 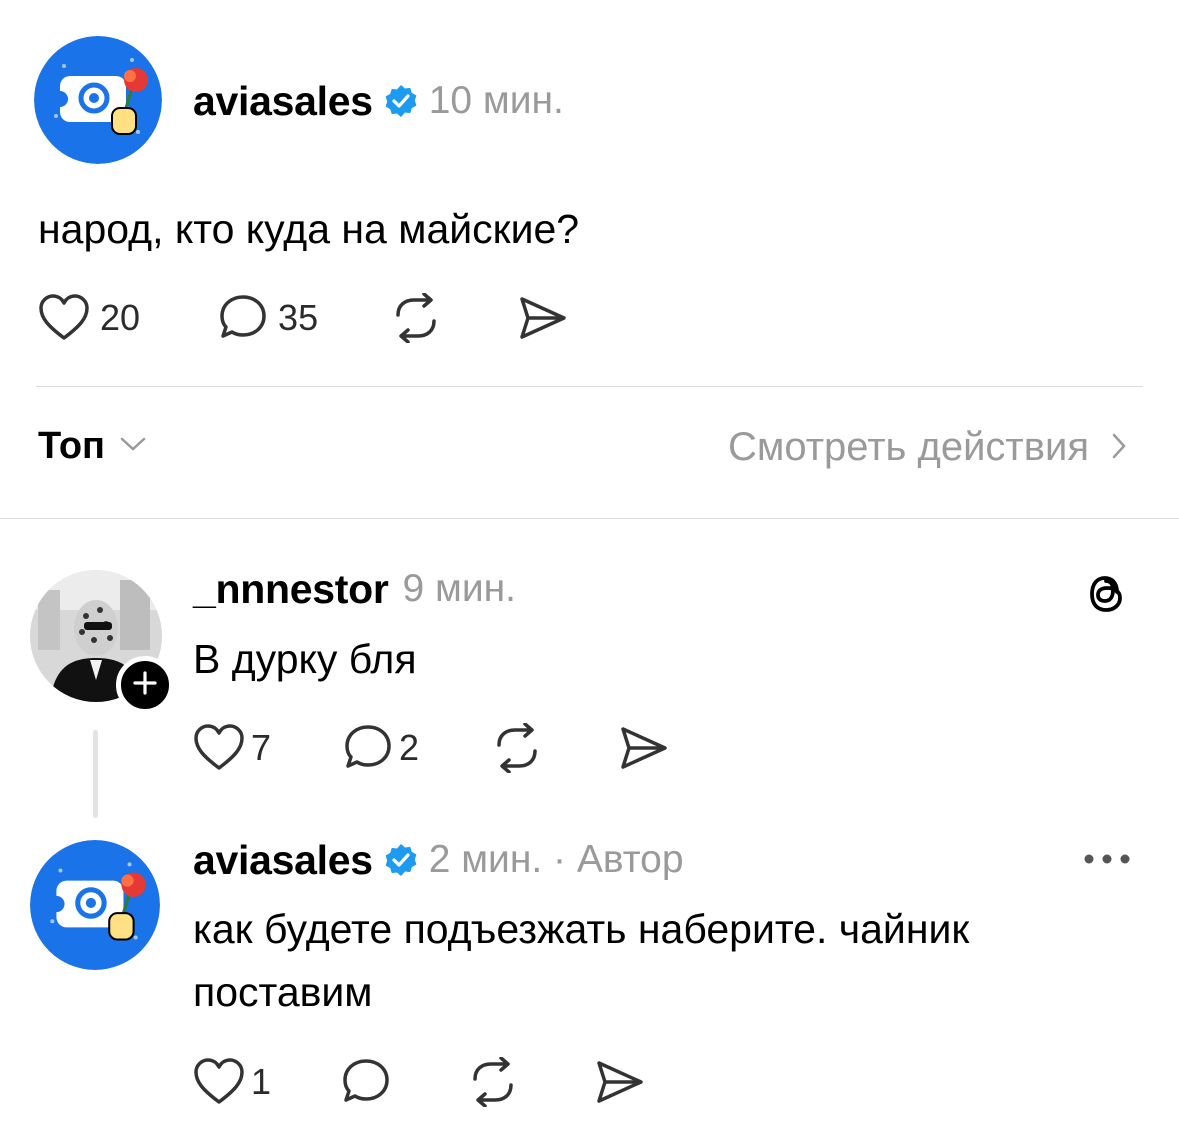 What do you see at coordinates (1107, 861) in the screenshot?
I see `more-icon` at bounding box center [1107, 861].